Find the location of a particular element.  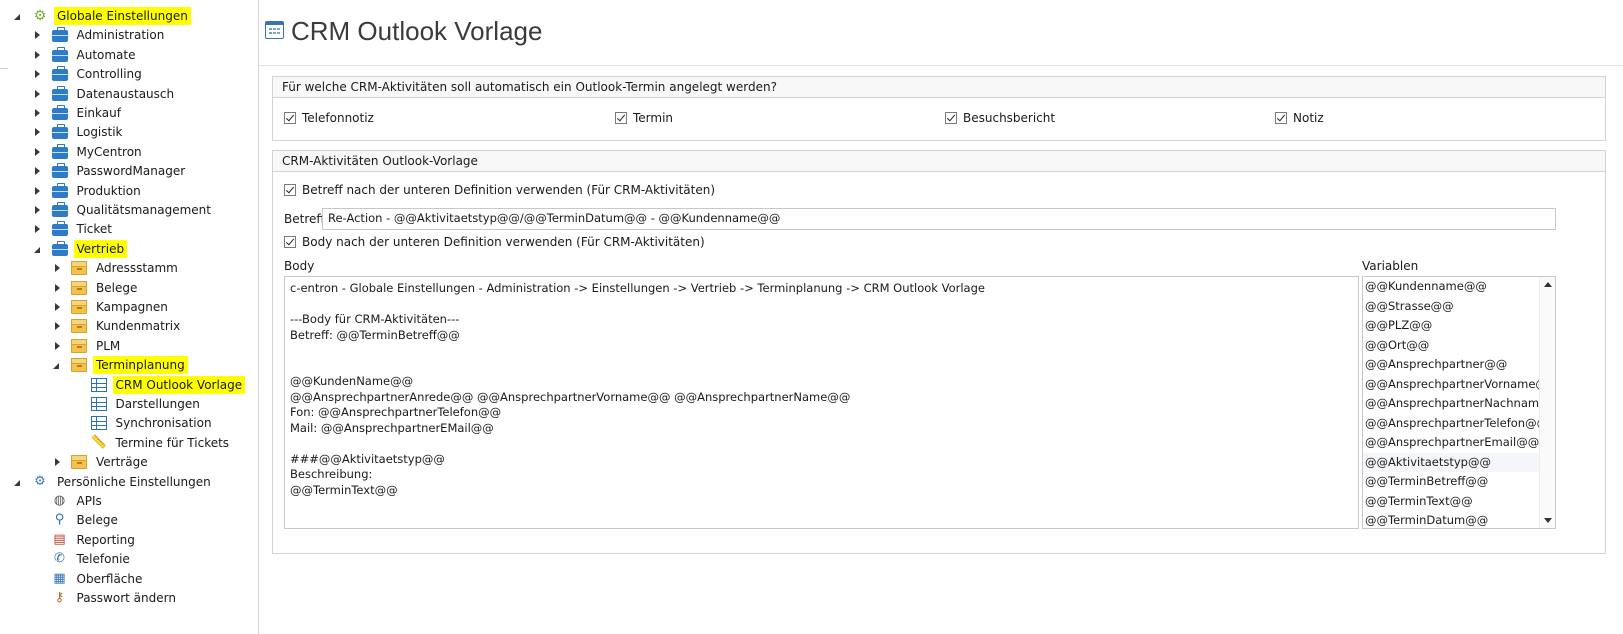

sidebar-item-belege: ⚲ Belege is located at coordinates (76, 520).